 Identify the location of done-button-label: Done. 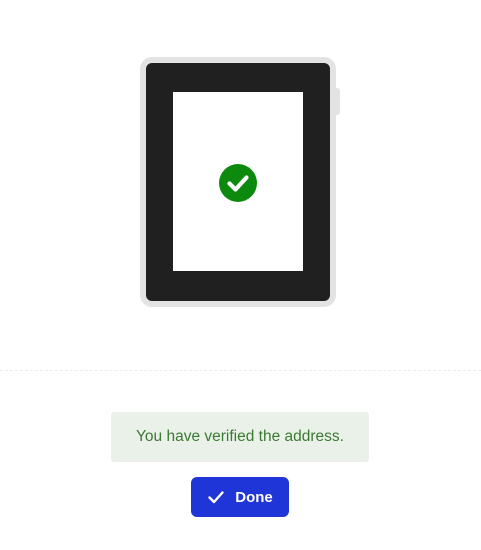
(254, 497).